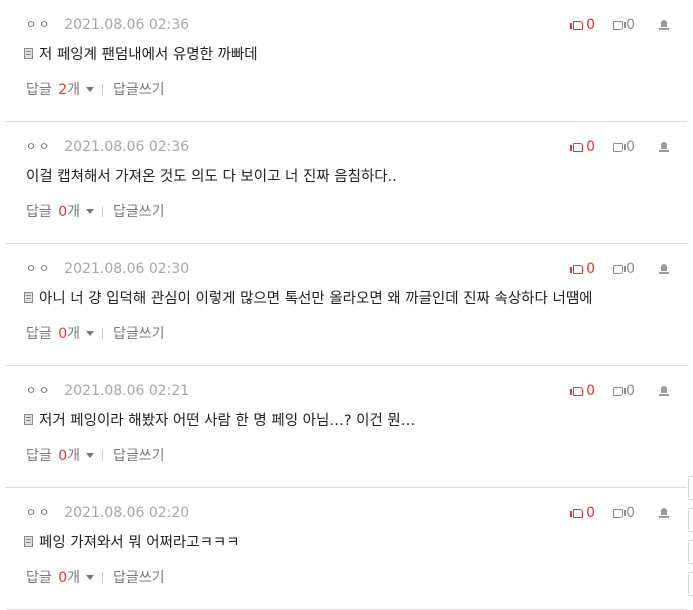 This screenshot has width=693, height=610. Describe the element at coordinates (139, 542) in the screenshot. I see `comment-text: 페잉 가져와서 뭐 어쩌라고ㅋㅋㅋ` at that location.